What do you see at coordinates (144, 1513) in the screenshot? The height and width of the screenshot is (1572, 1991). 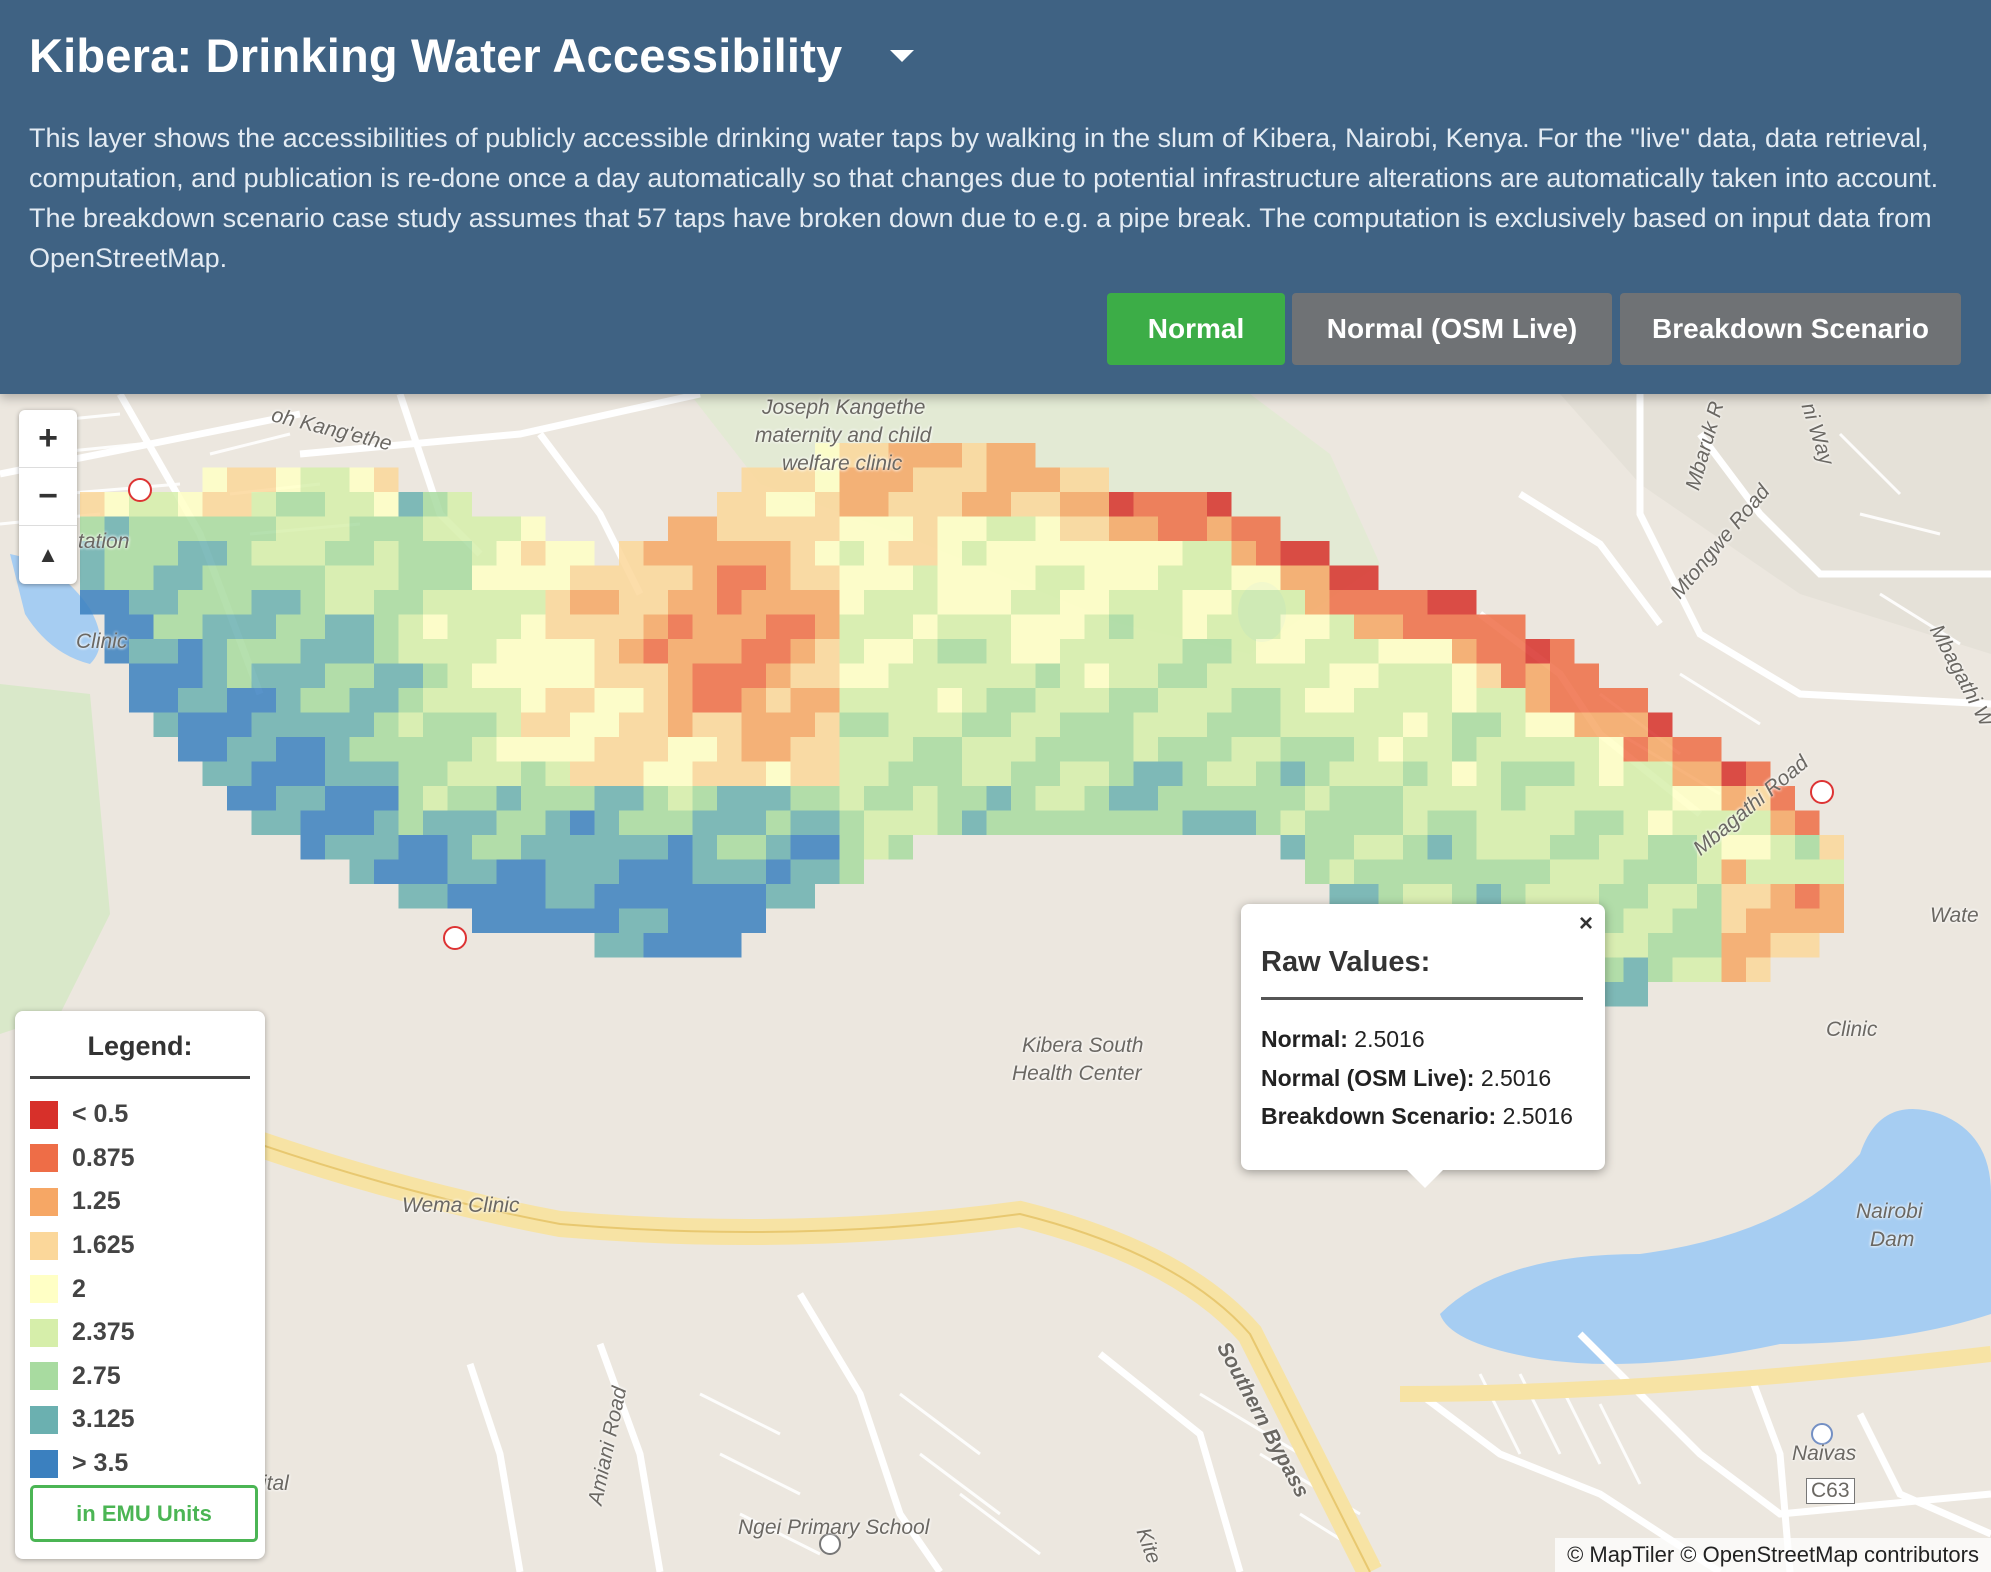 I see `units-button: in EMU Units` at bounding box center [144, 1513].